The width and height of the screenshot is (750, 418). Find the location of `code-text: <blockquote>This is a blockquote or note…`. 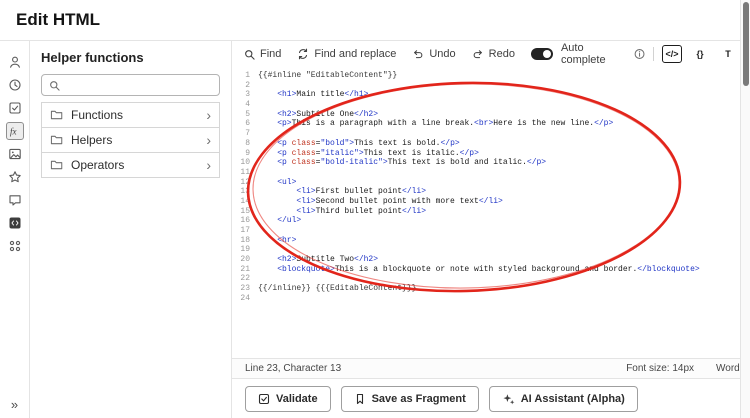

code-text: <blockquote>This is a blockquote or note… is located at coordinates (488, 269).